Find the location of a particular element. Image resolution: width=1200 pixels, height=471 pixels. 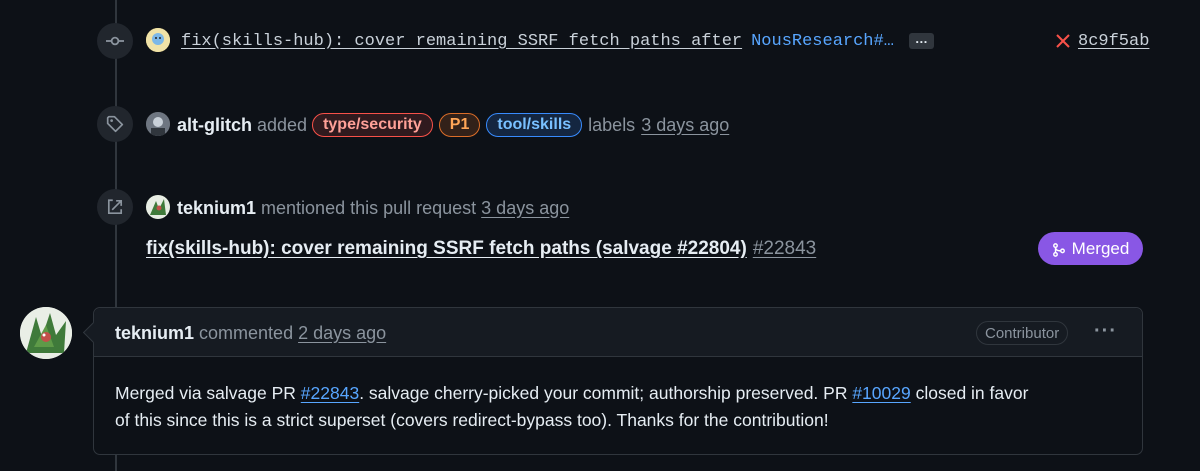

git-merge-icon is located at coordinates (1059, 249).